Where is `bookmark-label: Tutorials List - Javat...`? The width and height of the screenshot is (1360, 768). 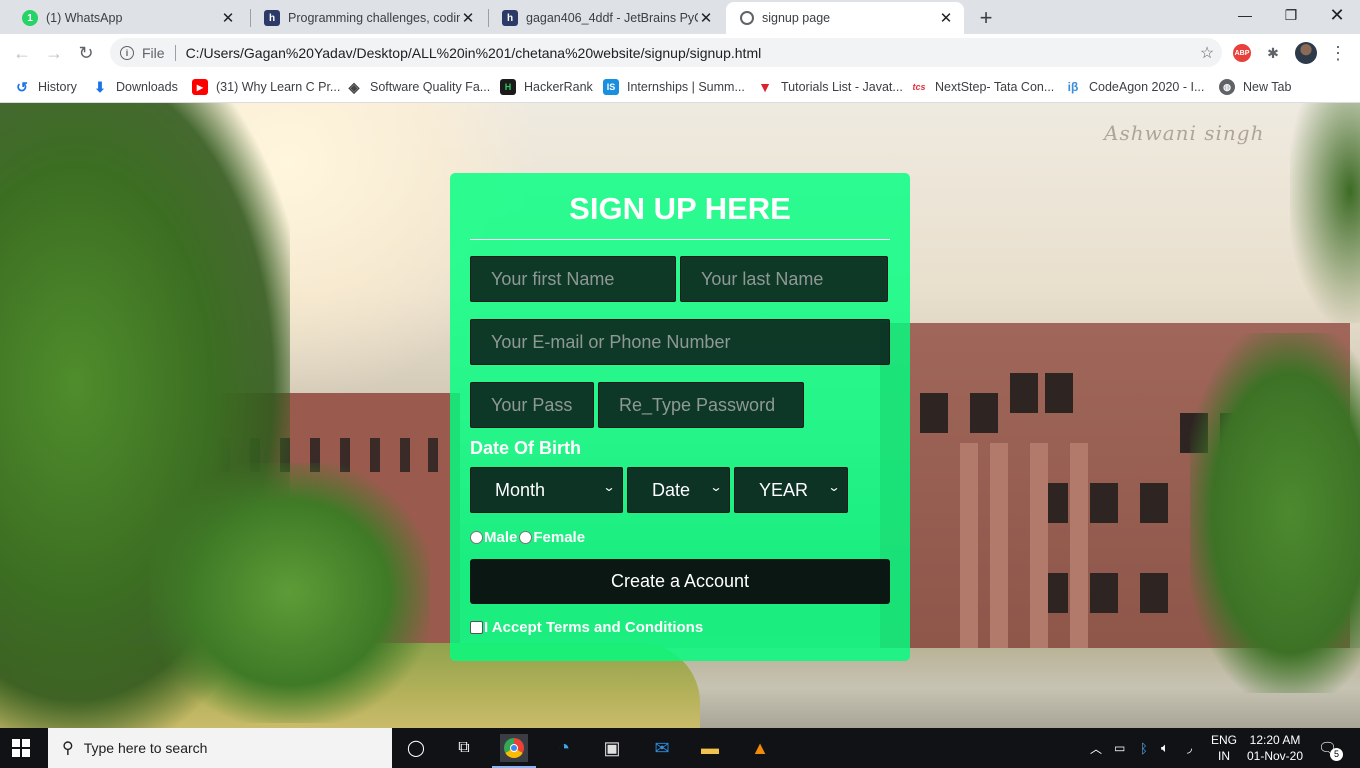 bookmark-label: Tutorials List - Javat... is located at coordinates (842, 87).